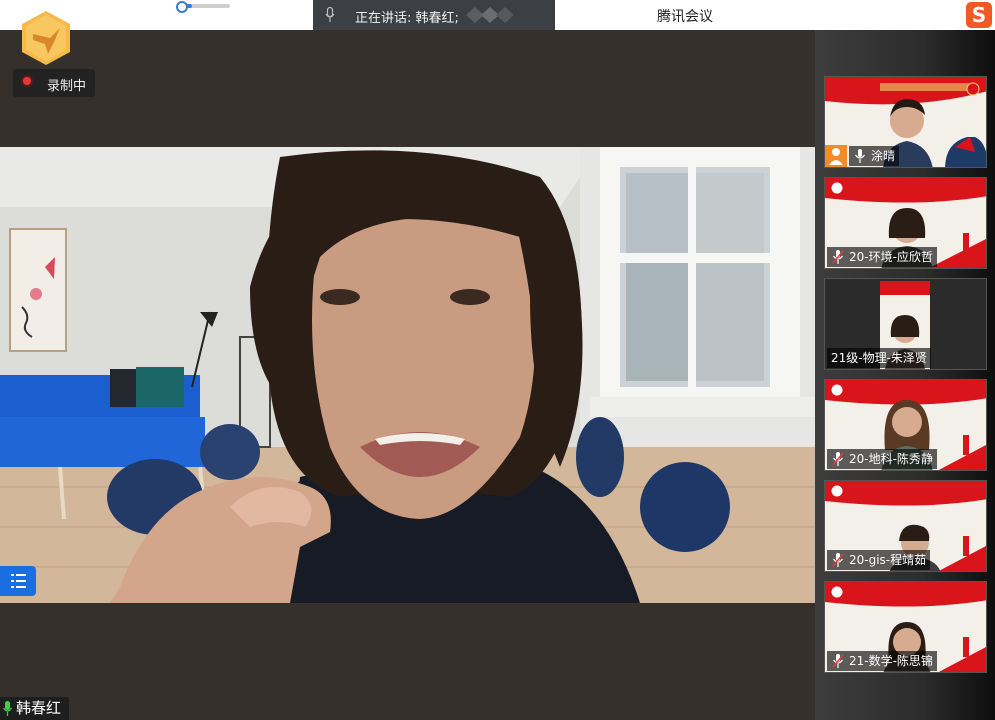 This screenshot has width=995, height=720. I want to click on main-speaker-name: 韩春红, so click(39, 708).